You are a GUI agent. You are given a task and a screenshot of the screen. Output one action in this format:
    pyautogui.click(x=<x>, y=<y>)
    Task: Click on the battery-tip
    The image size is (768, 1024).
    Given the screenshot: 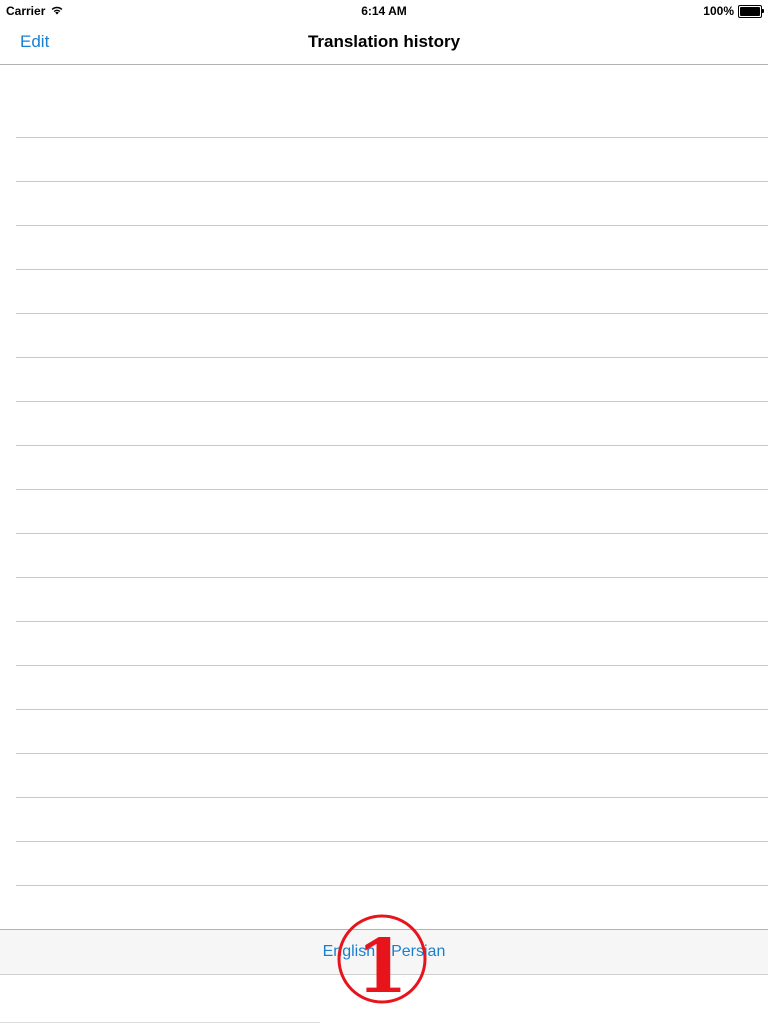 What is the action you would take?
    pyautogui.click(x=763, y=10)
    